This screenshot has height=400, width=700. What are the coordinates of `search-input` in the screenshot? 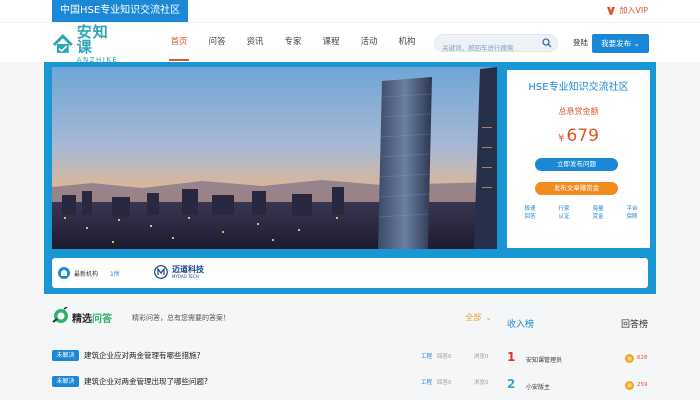 It's located at (487, 48).